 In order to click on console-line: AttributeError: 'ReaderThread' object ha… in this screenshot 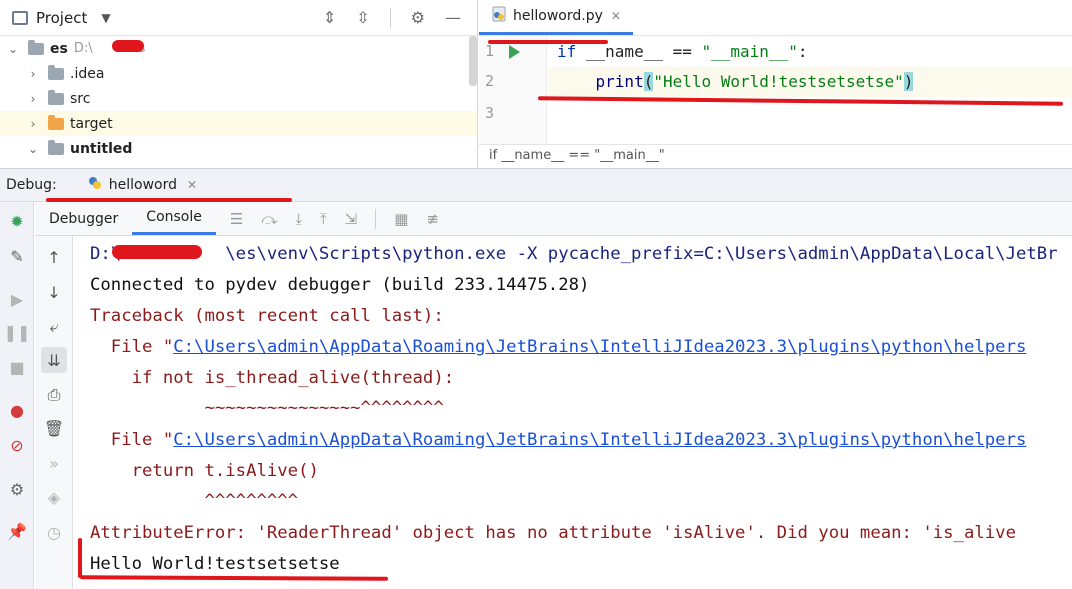, I will do `click(553, 533)`.